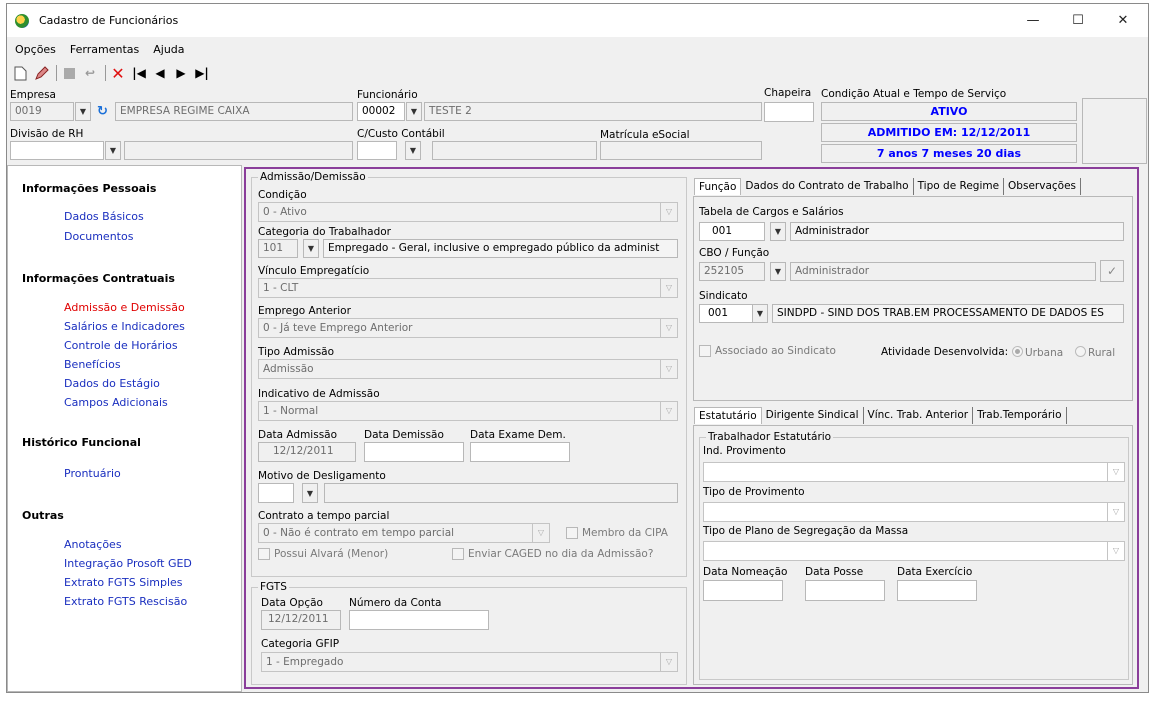 Image resolution: width=1154 pixels, height=701 pixels. What do you see at coordinates (381, 111) in the screenshot?
I see `funcionario-code-field: 00002` at bounding box center [381, 111].